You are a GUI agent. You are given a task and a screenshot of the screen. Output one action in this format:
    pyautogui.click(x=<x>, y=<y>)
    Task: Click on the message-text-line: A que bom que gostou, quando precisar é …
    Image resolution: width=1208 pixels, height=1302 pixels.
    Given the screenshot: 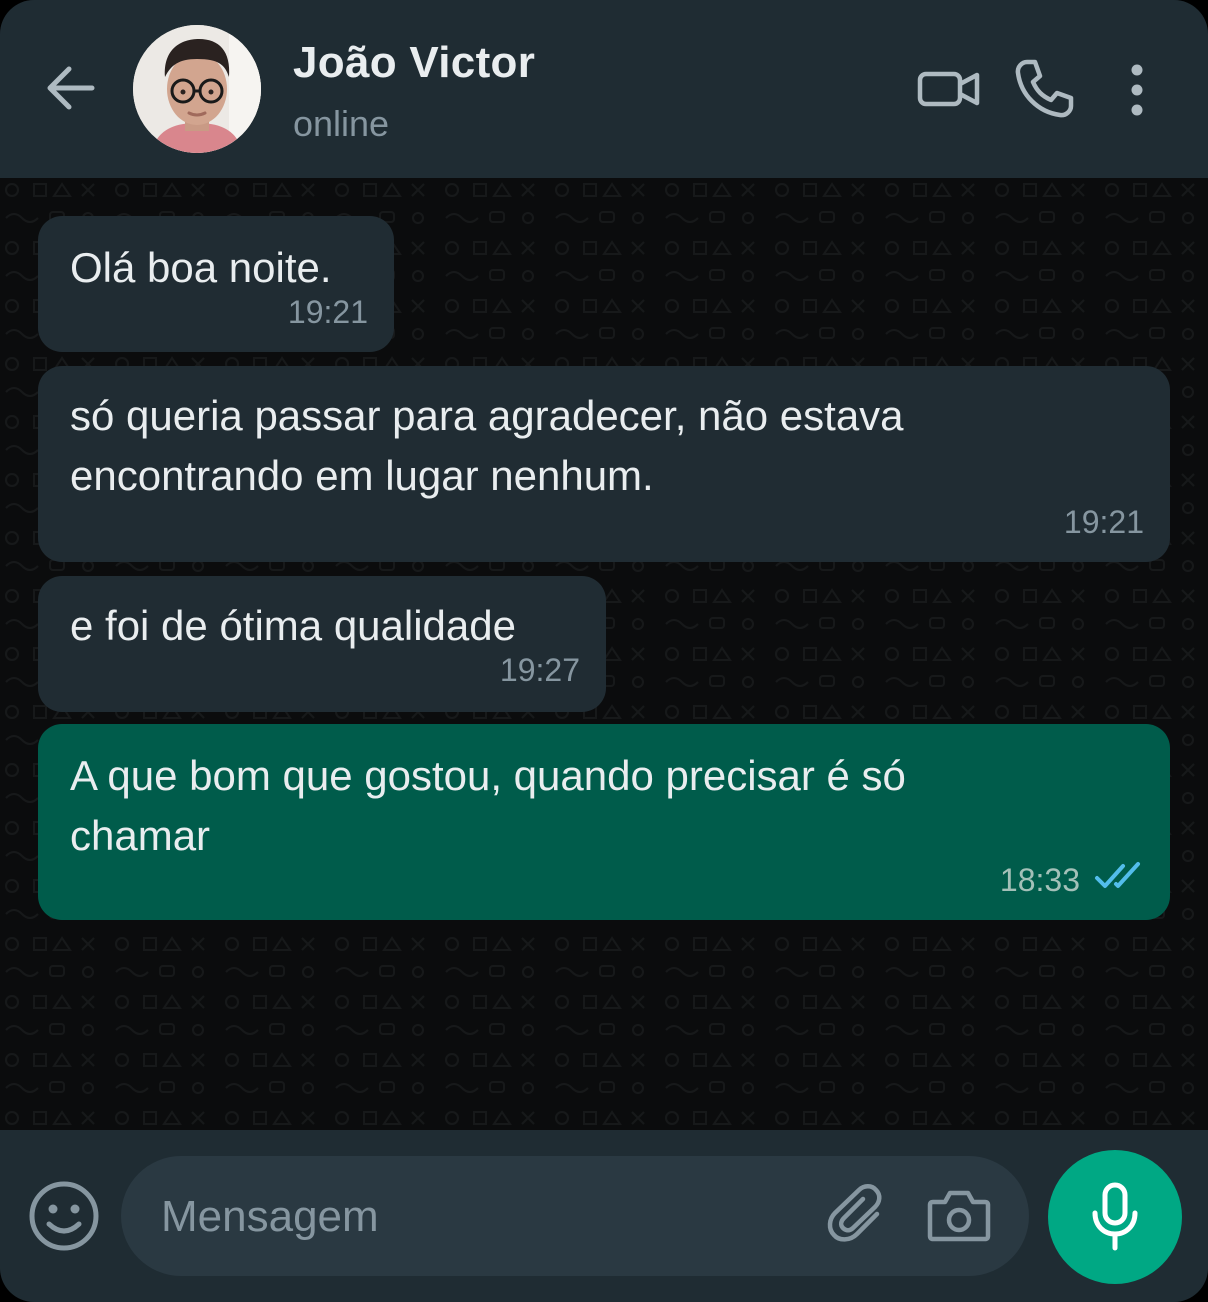 What is the action you would take?
    pyautogui.click(x=488, y=775)
    